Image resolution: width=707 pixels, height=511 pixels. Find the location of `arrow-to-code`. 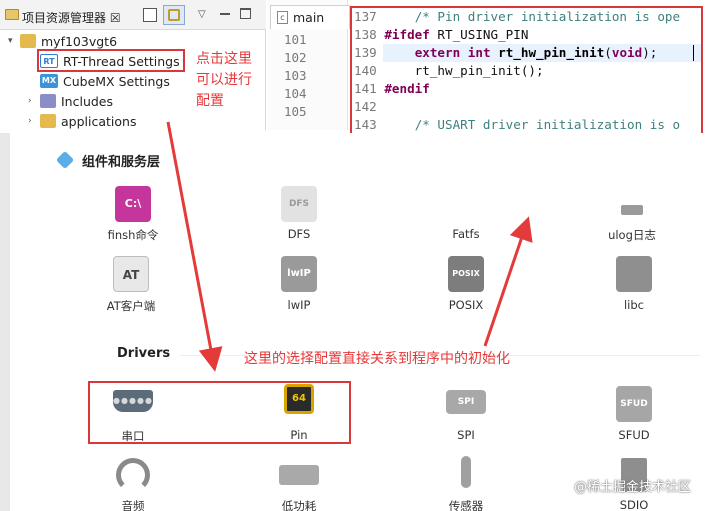

arrow-to-code is located at coordinates (508, 281).